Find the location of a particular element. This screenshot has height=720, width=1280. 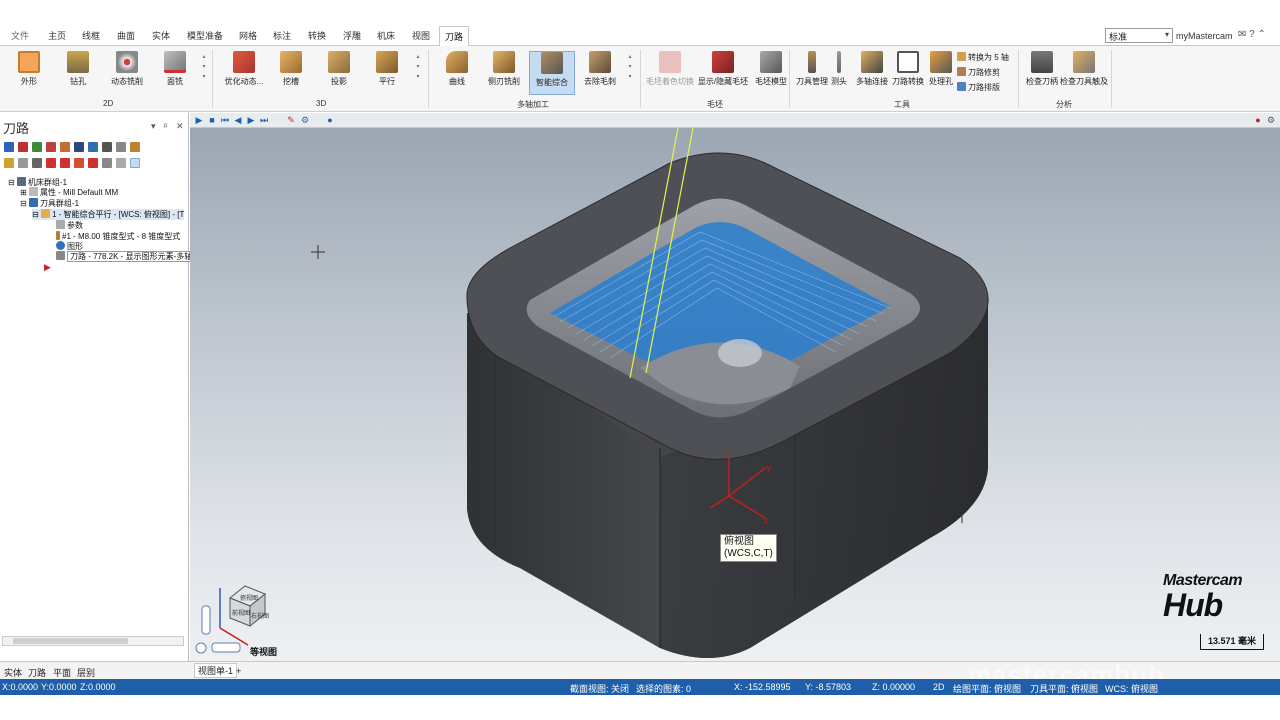

tab-machine: 机床 is located at coordinates (386, 35).